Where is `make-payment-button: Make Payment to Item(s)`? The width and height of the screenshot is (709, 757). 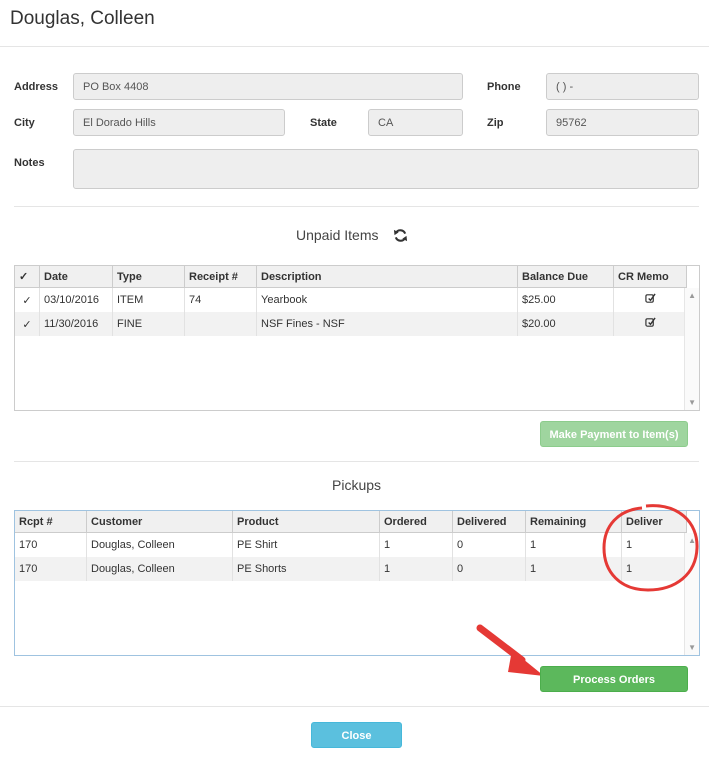
make-payment-button: Make Payment to Item(s) is located at coordinates (614, 434).